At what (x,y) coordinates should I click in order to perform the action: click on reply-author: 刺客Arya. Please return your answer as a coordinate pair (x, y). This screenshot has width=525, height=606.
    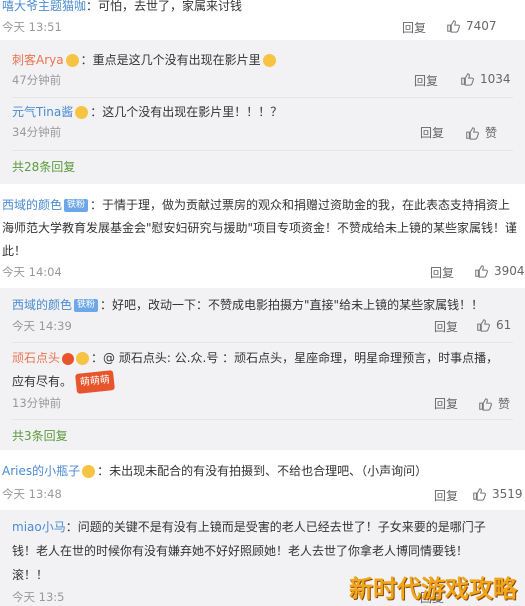
    Looking at the image, I should click on (38, 60).